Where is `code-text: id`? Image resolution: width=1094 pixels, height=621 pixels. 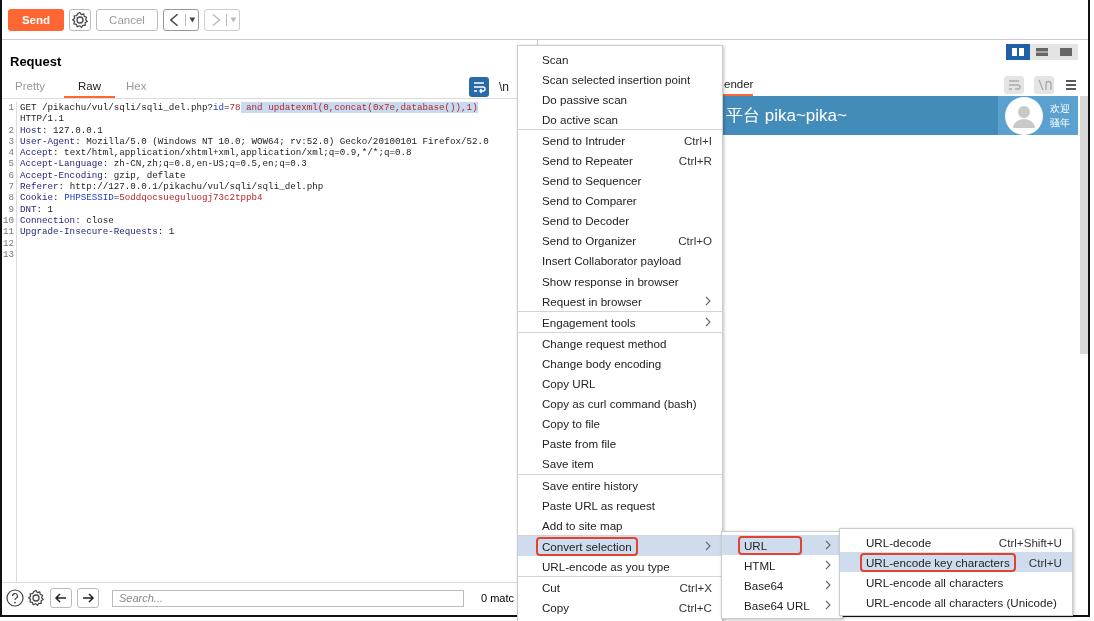 code-text: id is located at coordinates (218, 107).